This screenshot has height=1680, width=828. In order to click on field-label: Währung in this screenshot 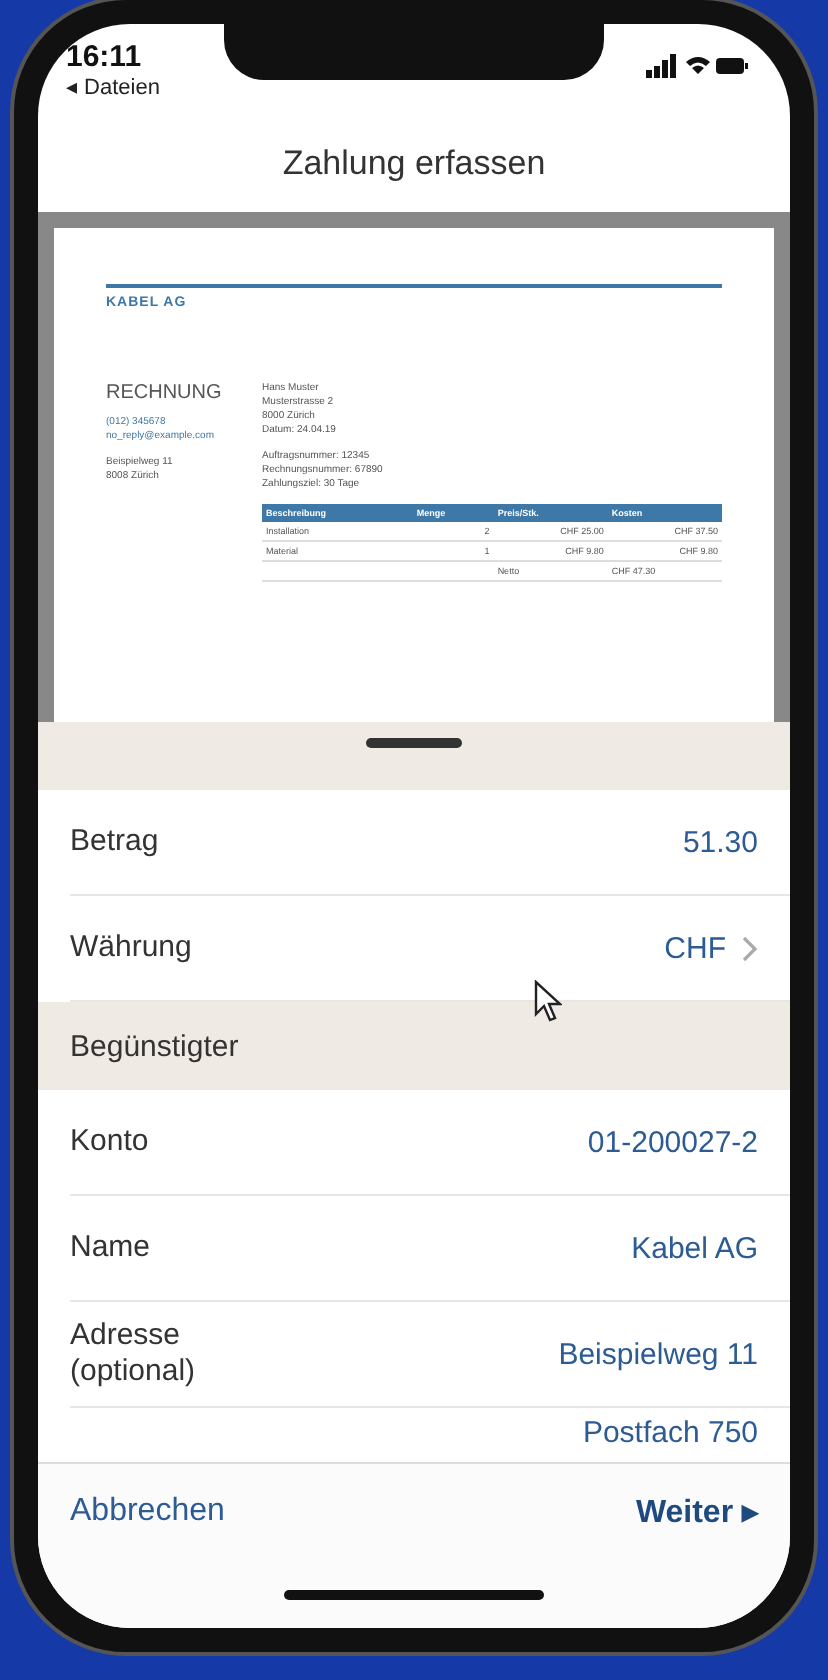, I will do `click(131, 948)`.